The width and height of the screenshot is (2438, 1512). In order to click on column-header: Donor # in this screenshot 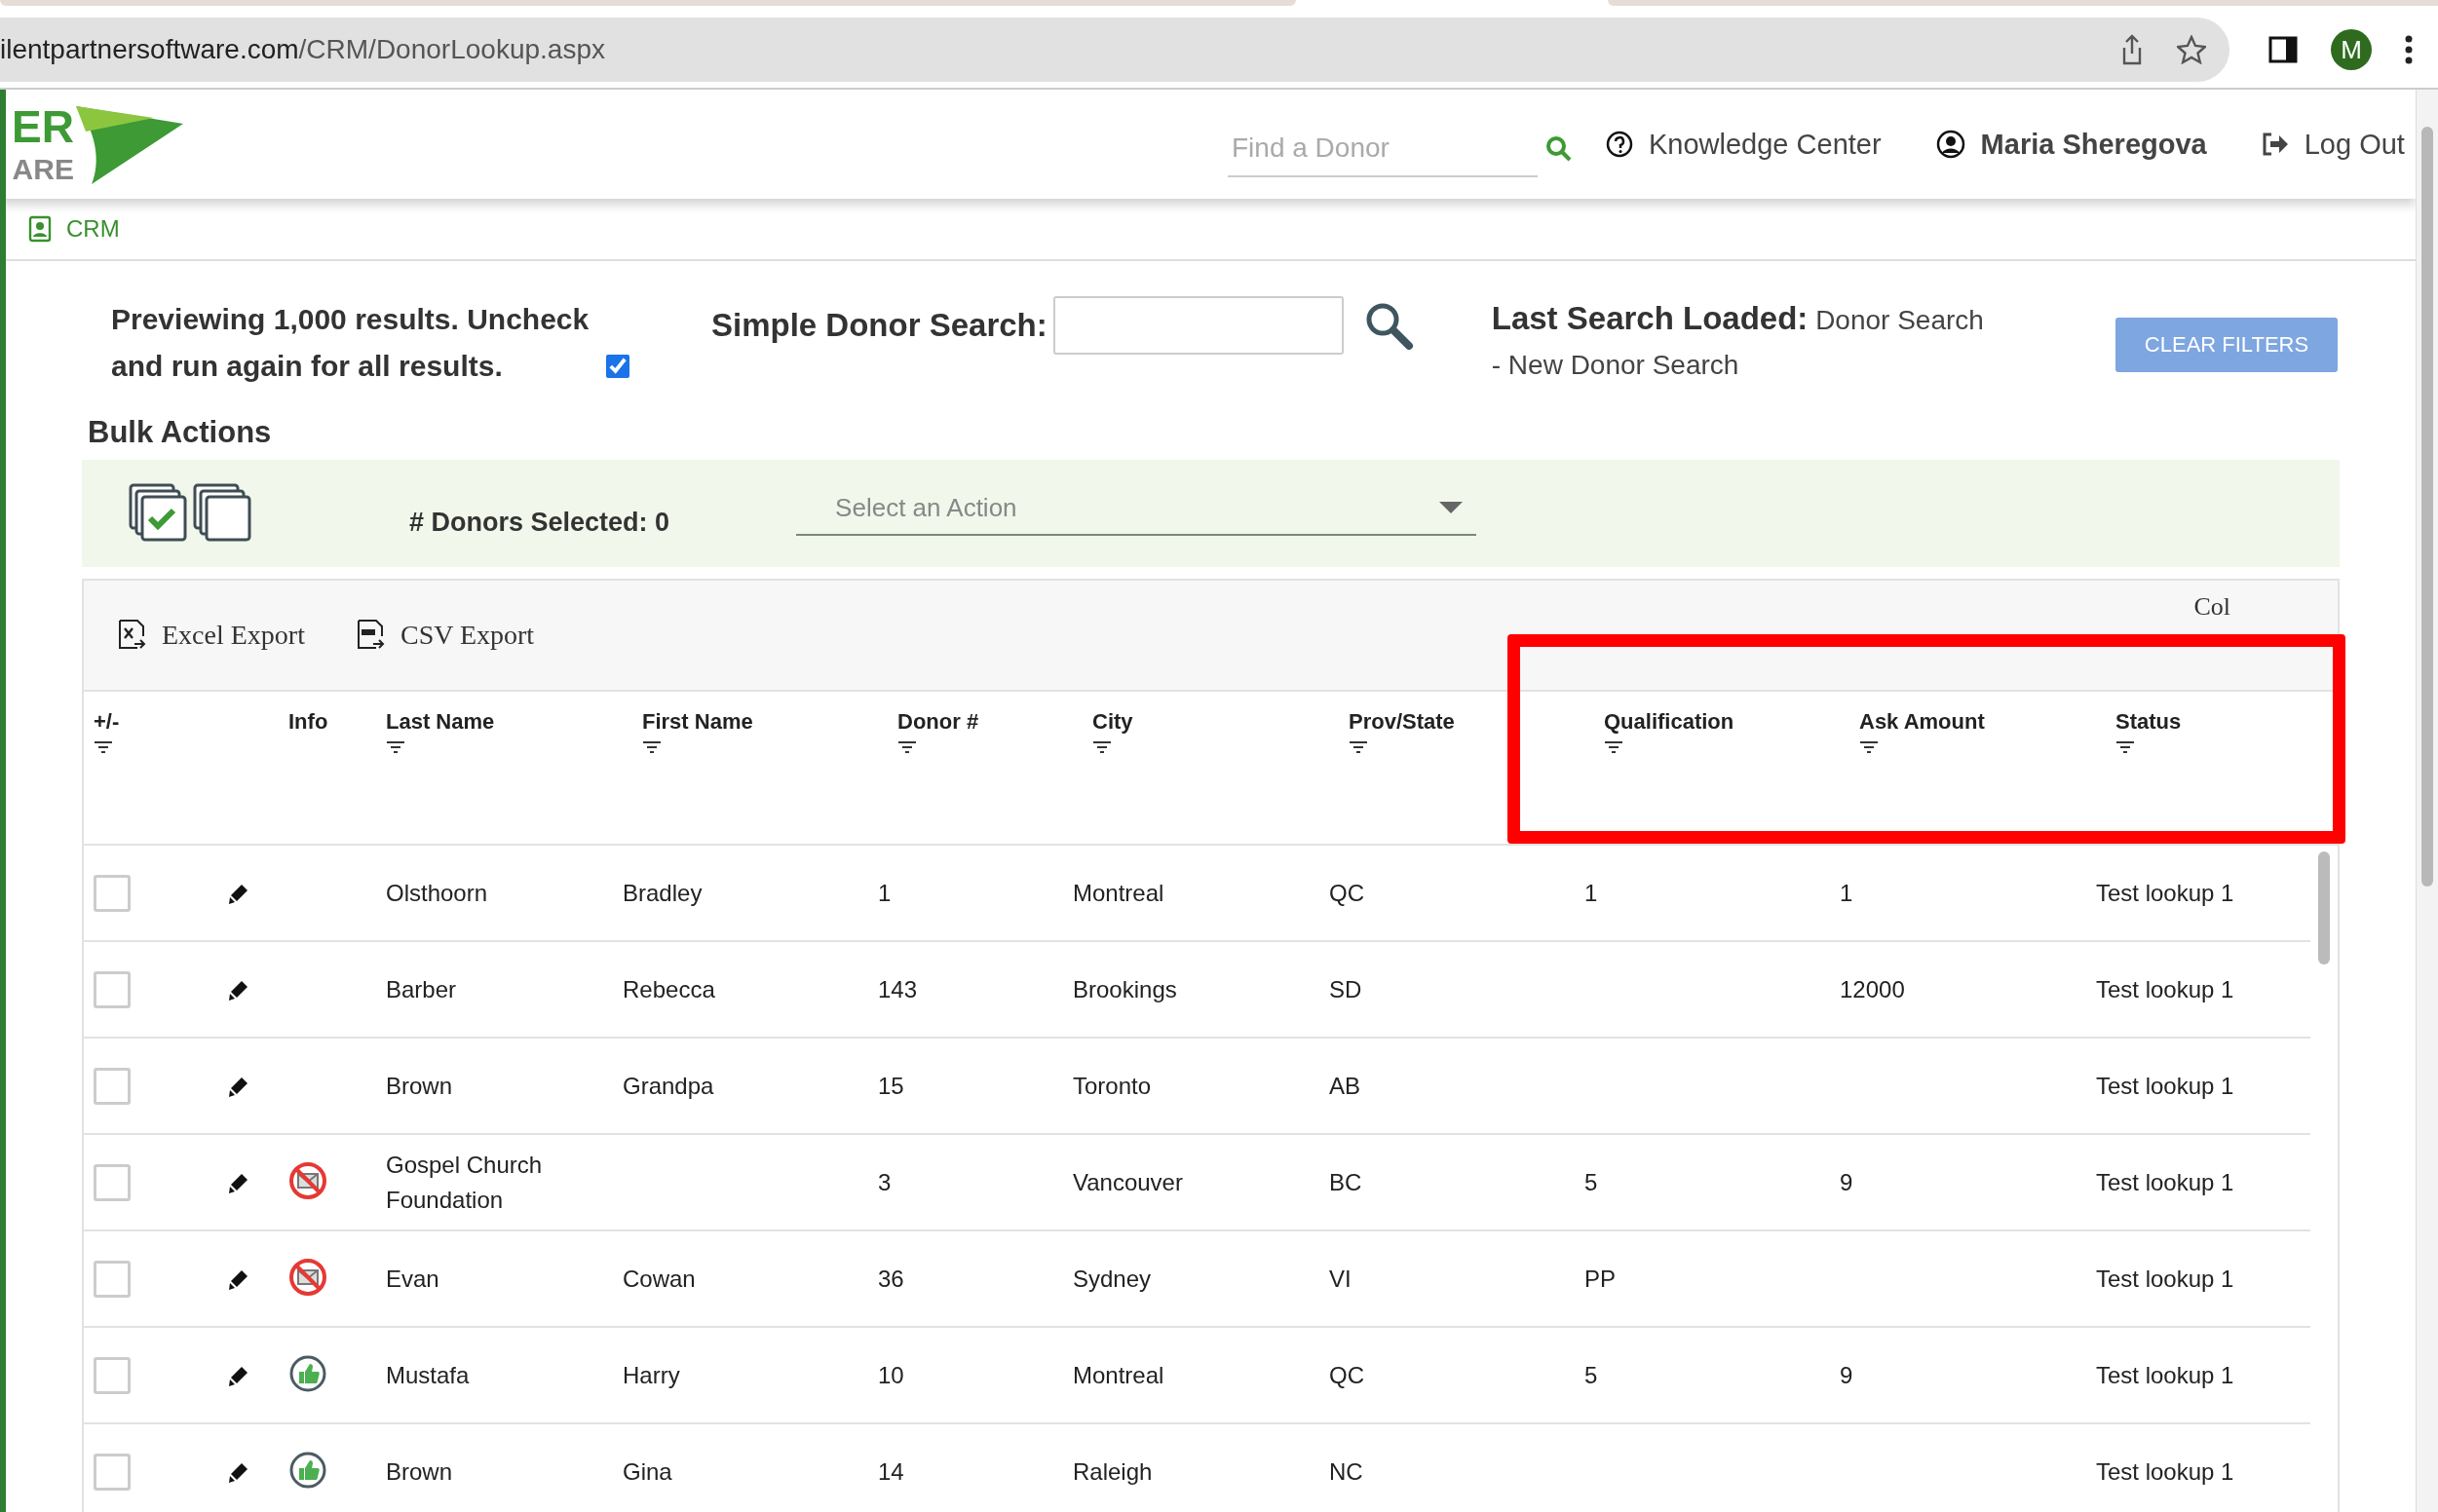, I will do `click(938, 722)`.